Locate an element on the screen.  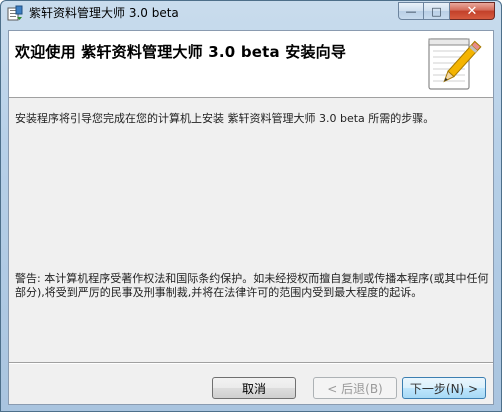
maximize-icon: □ is located at coordinates (436, 11).